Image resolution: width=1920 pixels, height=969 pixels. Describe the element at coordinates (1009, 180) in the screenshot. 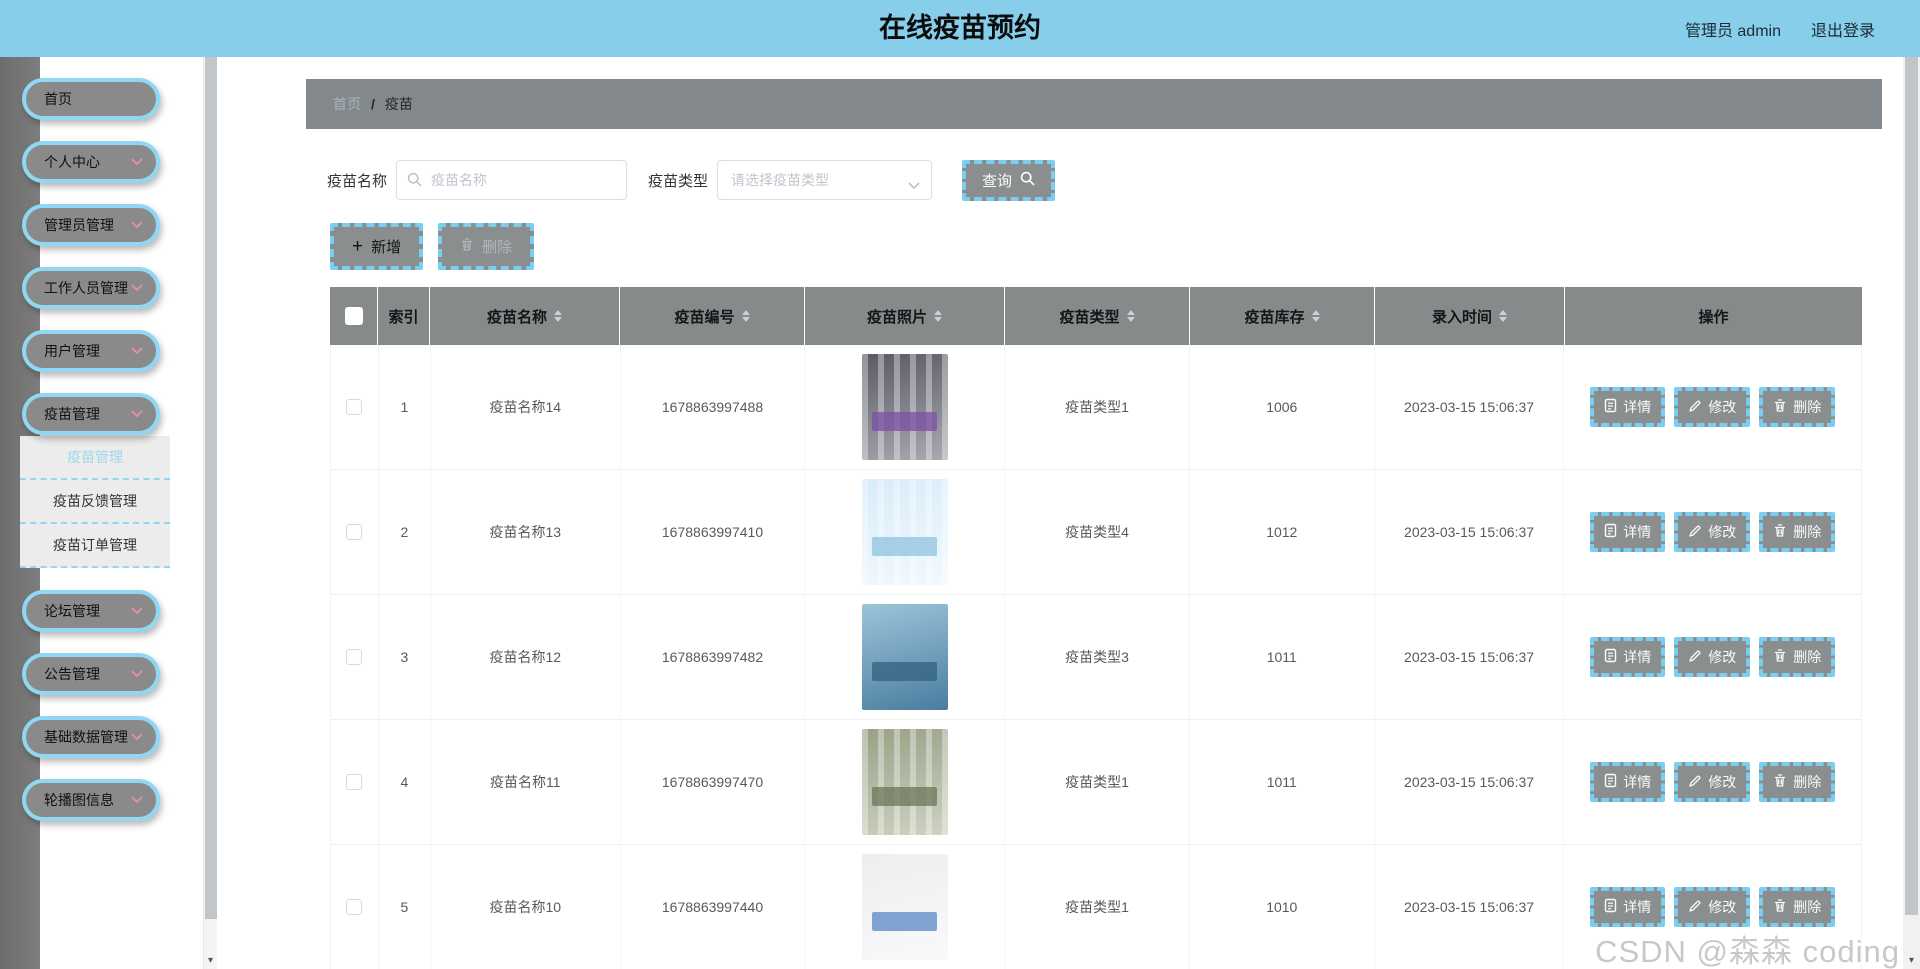

I see `query-button: 查询` at that location.